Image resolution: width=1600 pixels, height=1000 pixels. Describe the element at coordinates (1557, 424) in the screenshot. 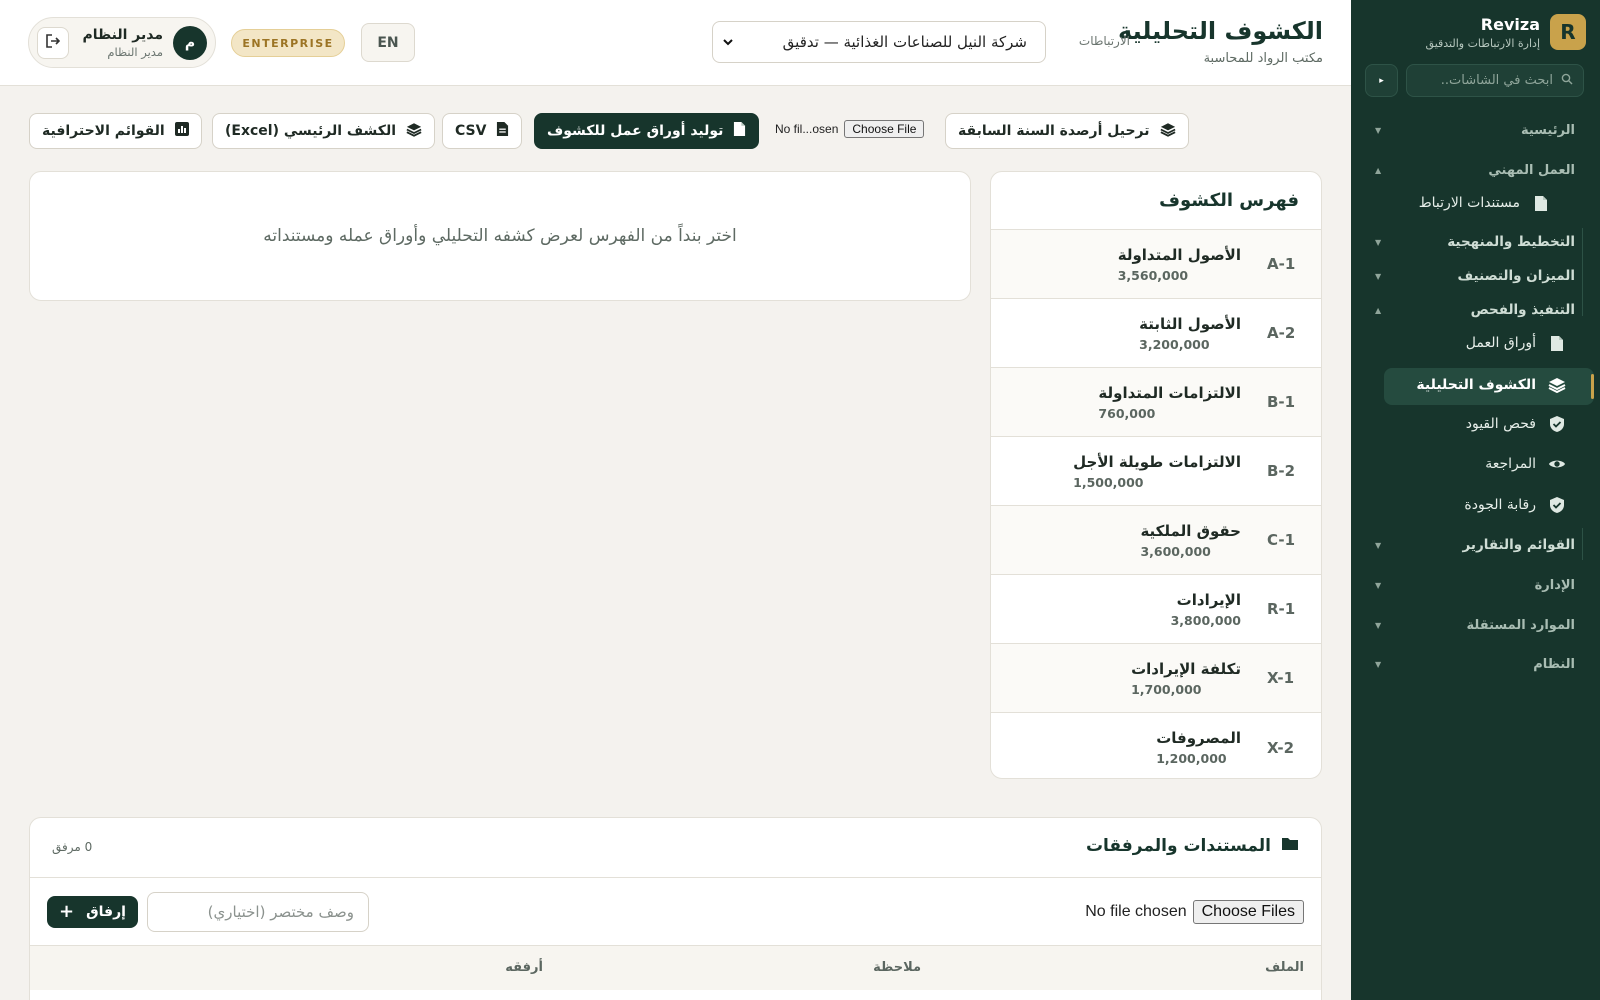

I see `shield-check-icon` at that location.